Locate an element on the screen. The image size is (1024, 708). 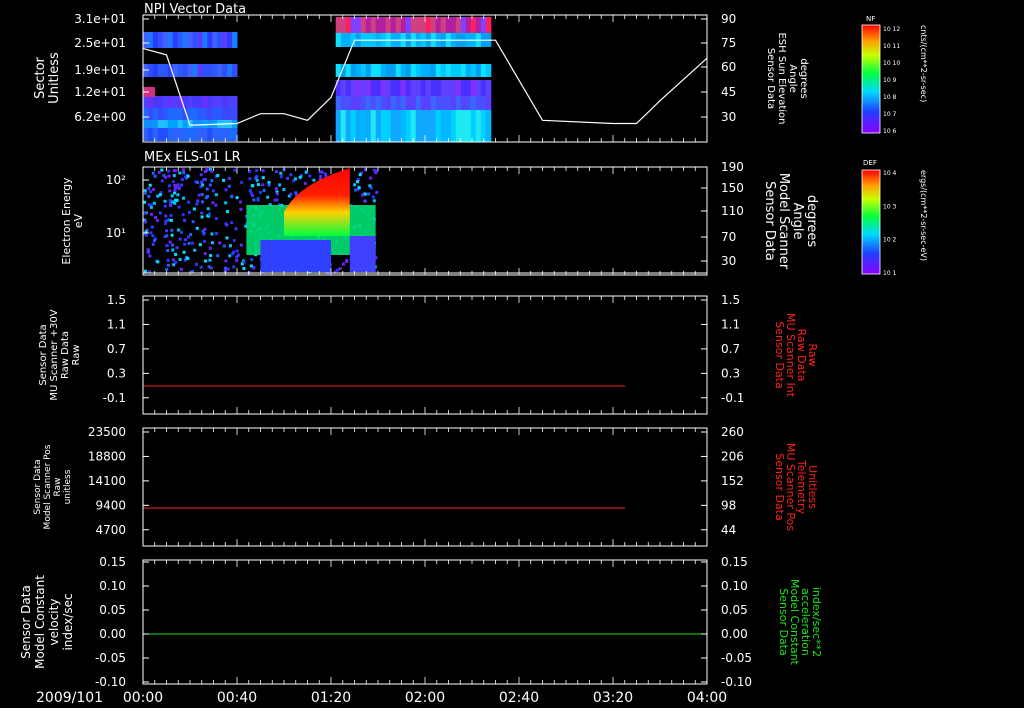
right-axis-label: Unitless is located at coordinates (812, 487).